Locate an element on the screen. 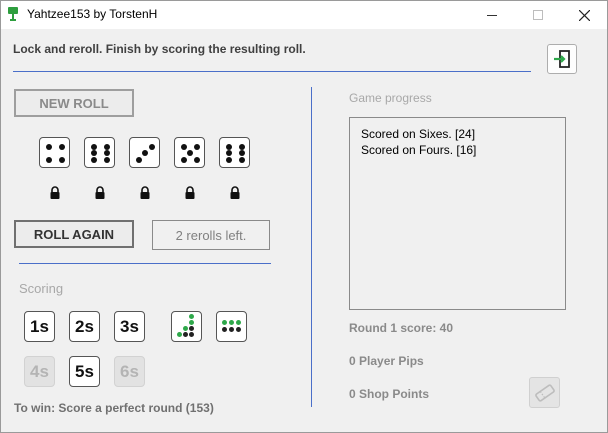  staircase-pips-icon is located at coordinates (186, 326).